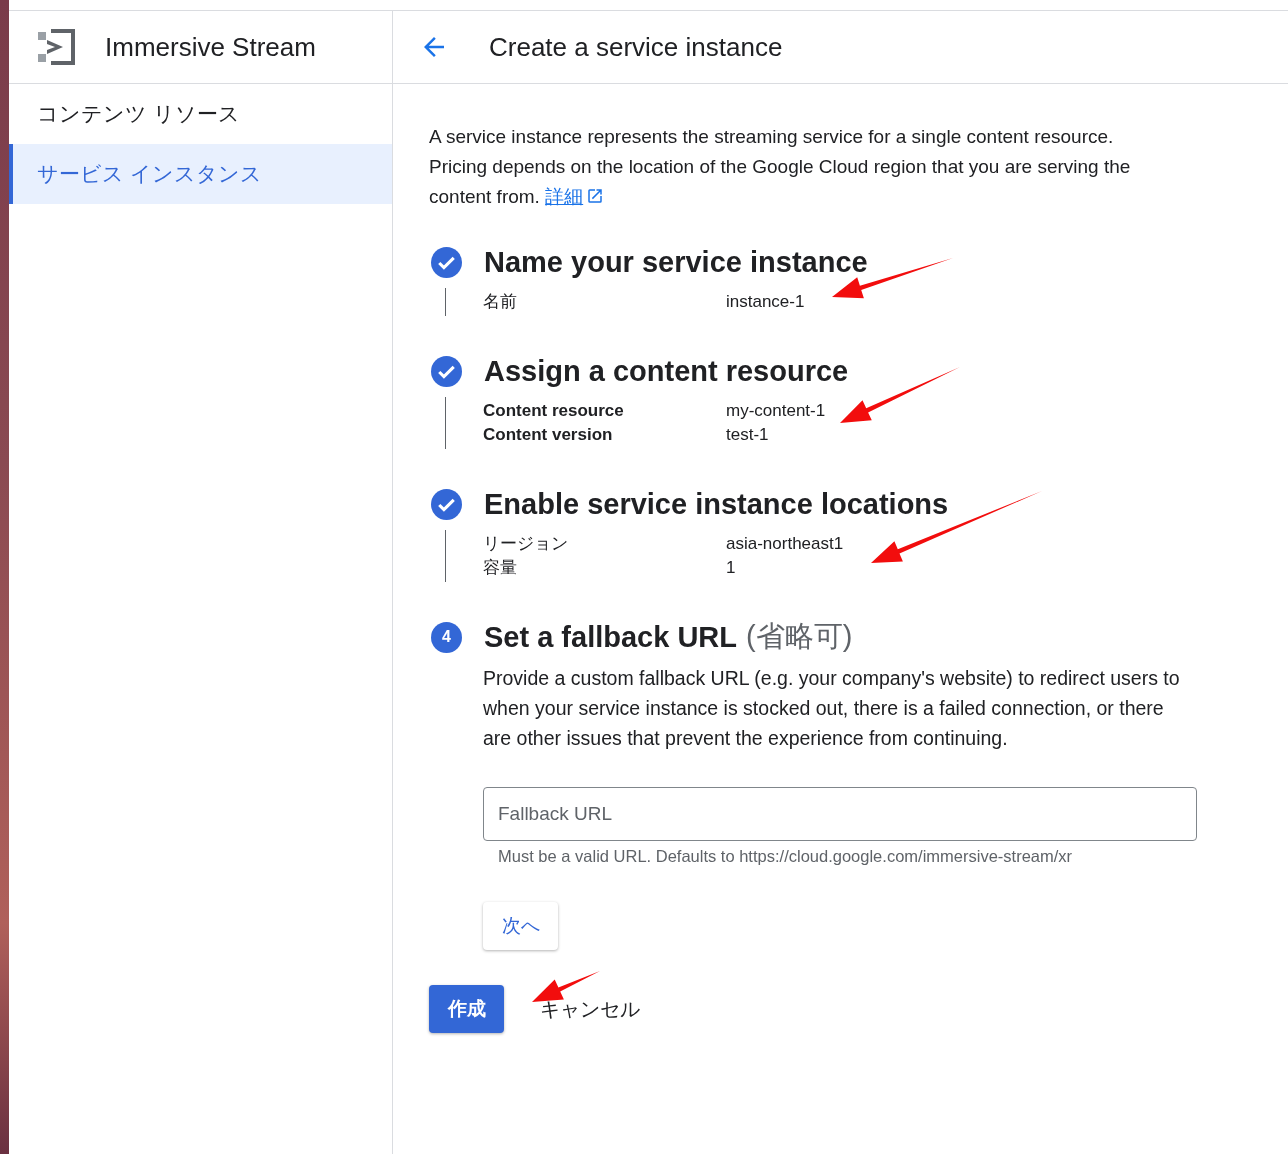 The image size is (1288, 1154). I want to click on field-value: instance-1, so click(765, 302).